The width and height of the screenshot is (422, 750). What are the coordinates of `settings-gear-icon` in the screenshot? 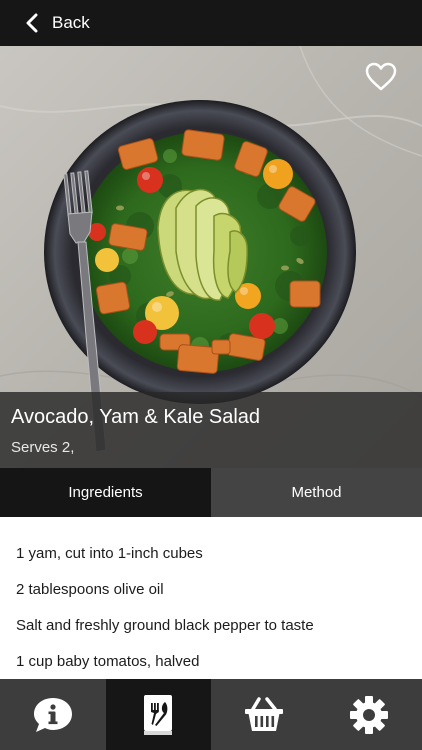 It's located at (369, 714).